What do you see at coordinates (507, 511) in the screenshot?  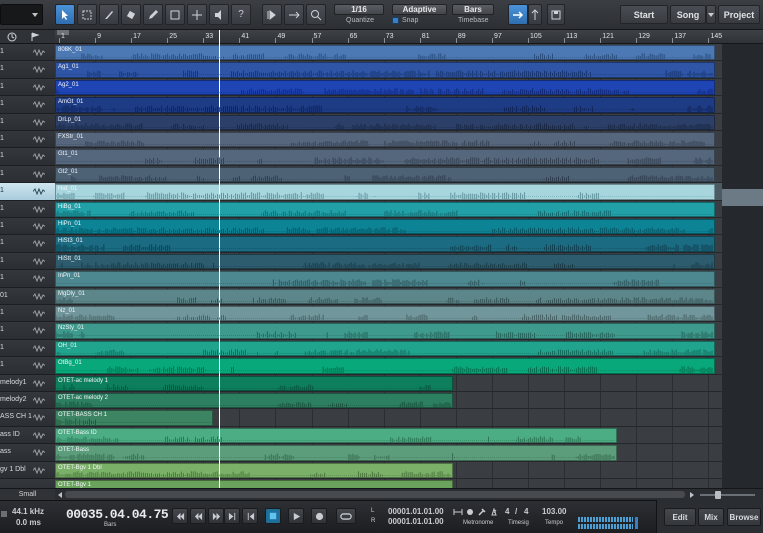 I see `timesig-numerator: 4` at bounding box center [507, 511].